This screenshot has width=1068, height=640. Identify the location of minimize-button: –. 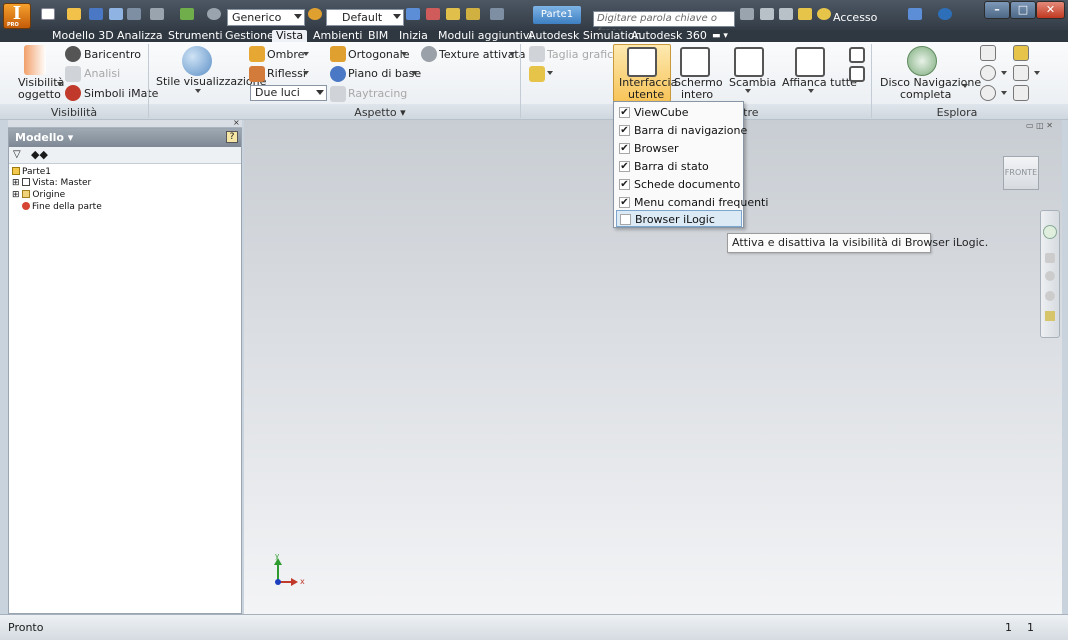
(997, 10).